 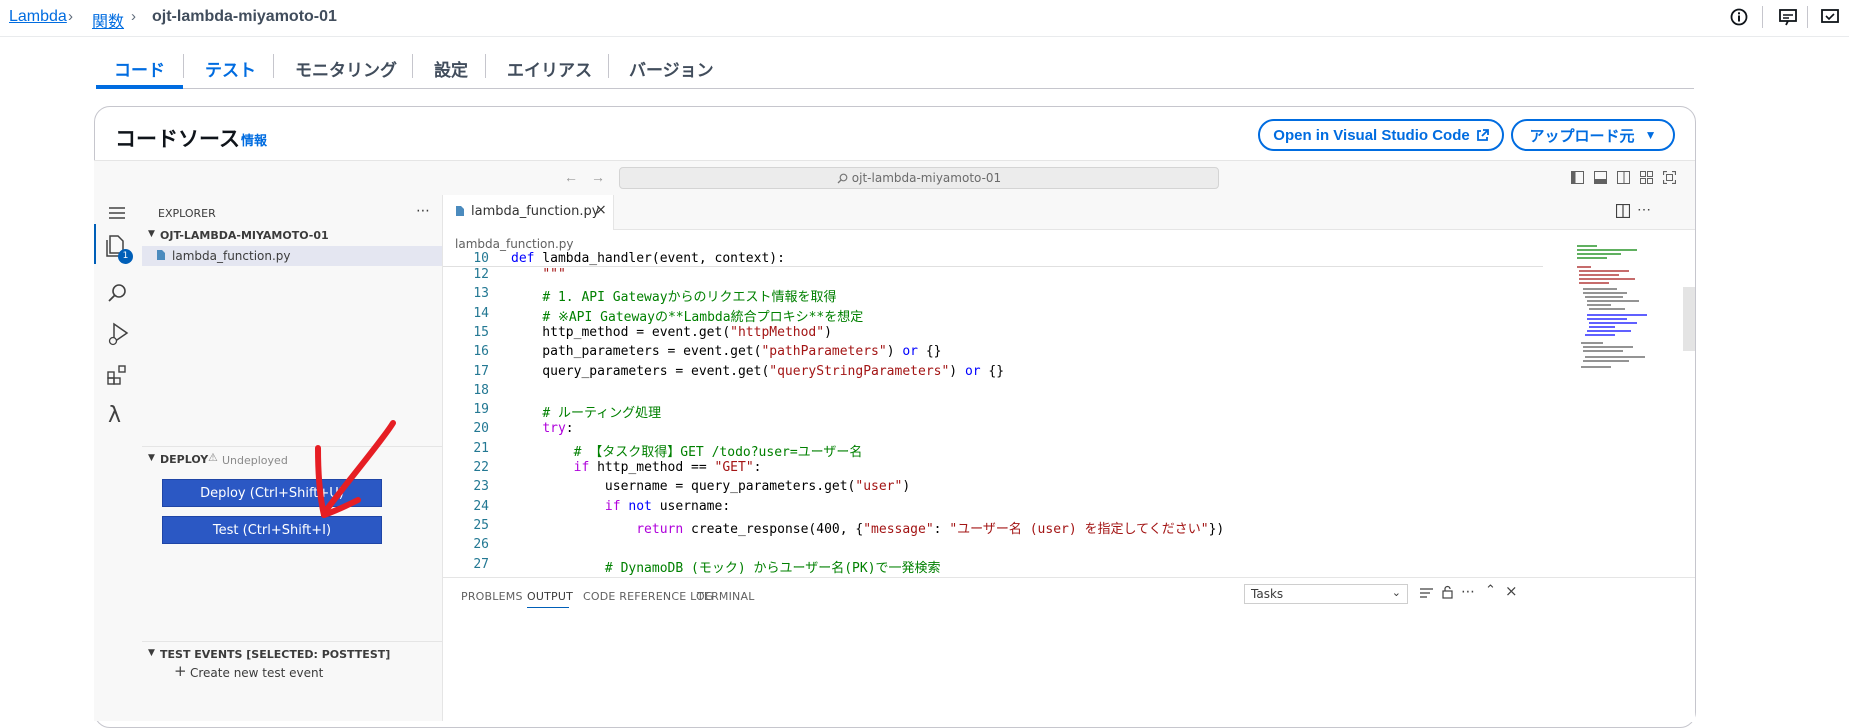 I want to click on file-item: lambda_function.py, so click(x=292, y=256).